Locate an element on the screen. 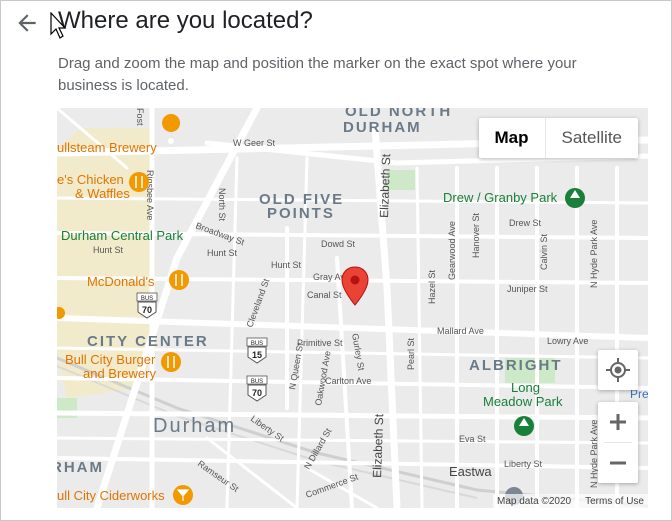 This screenshot has height=521, width=672. map-type-control: Map Satellite is located at coordinates (558, 138).